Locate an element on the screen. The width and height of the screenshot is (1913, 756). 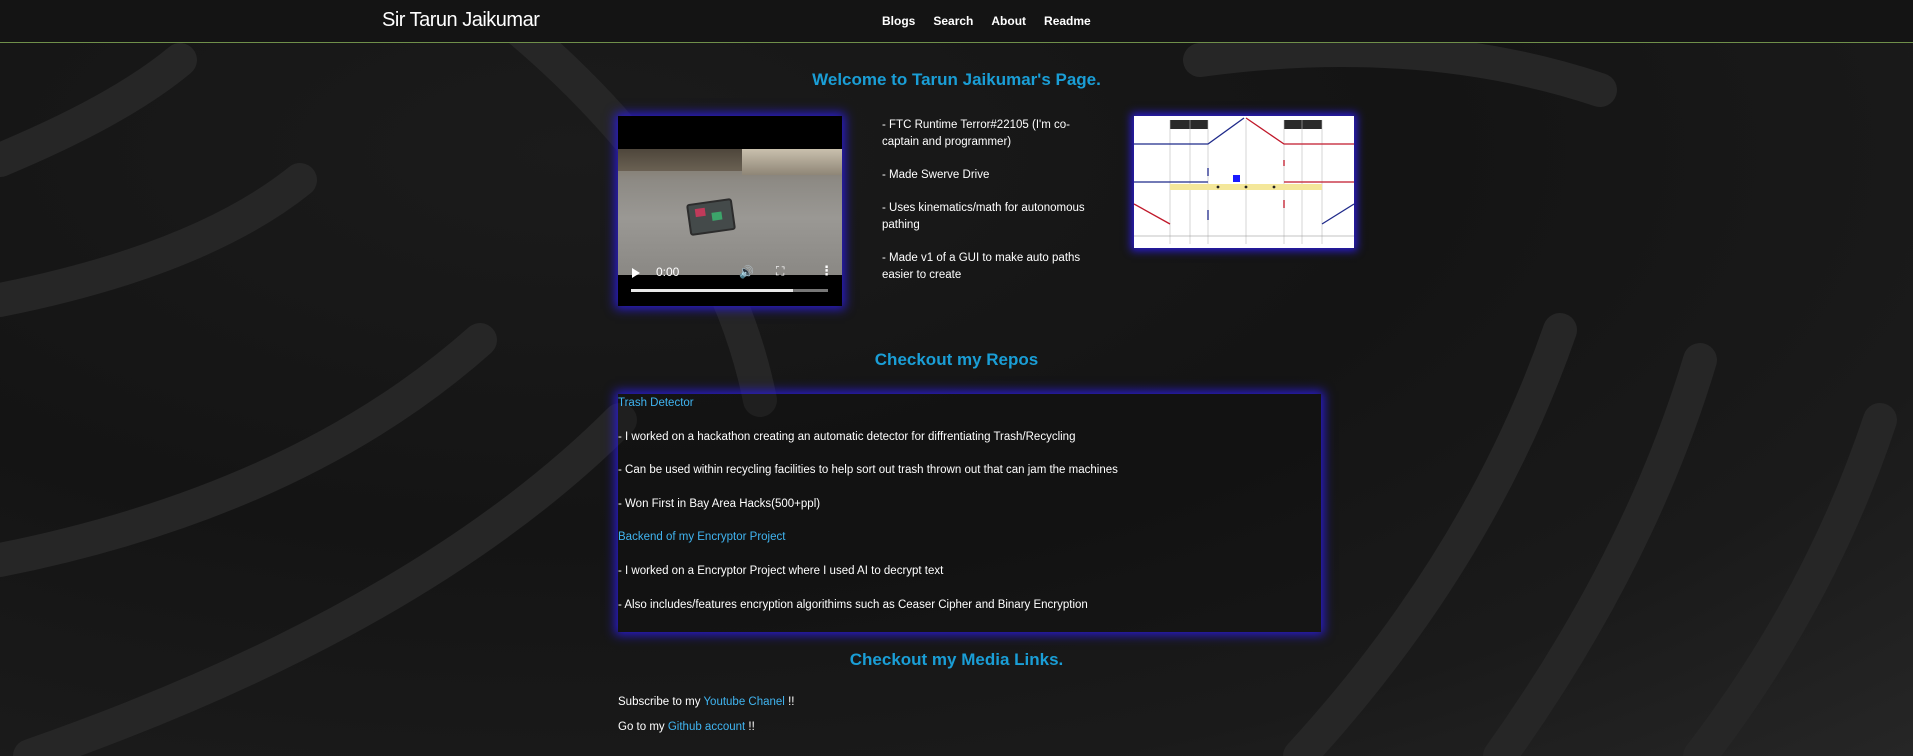
nav-search: Search is located at coordinates (953, 21).